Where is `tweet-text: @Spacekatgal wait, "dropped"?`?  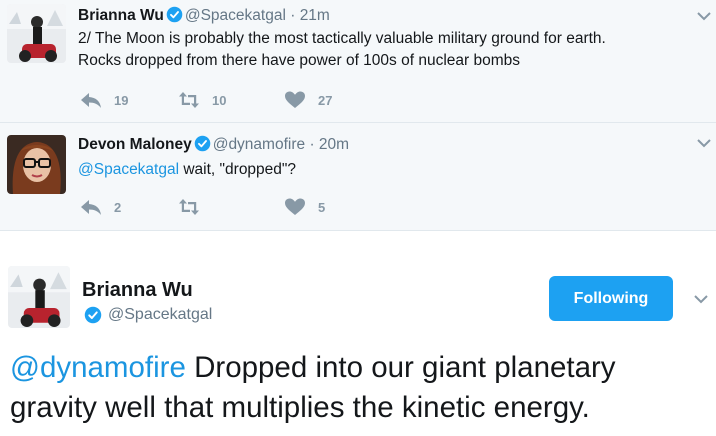 tweet-text: @Spacekatgal wait, "dropped"? is located at coordinates (187, 170).